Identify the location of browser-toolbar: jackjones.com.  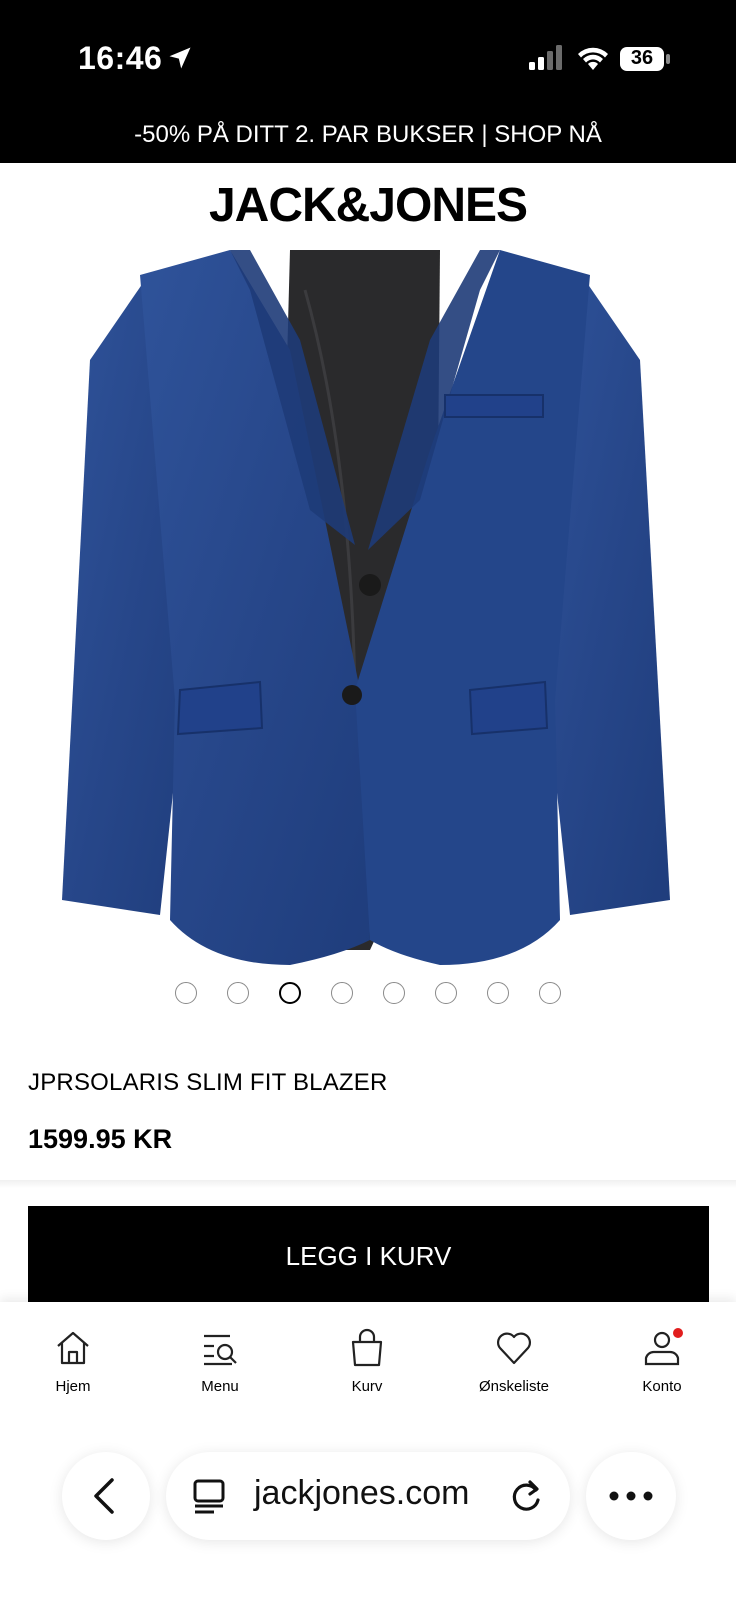
(368, 1511).